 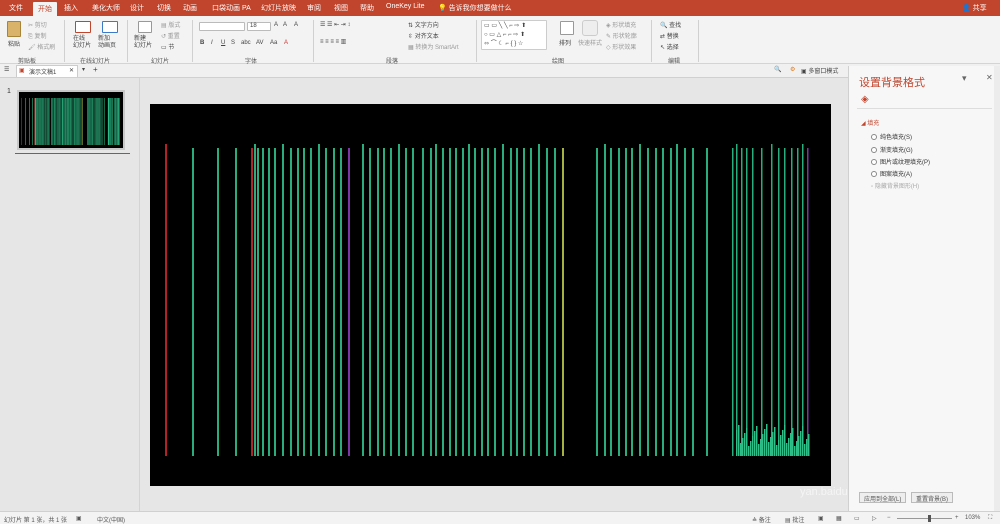 I want to click on tab-animations: 动画, so click(x=190, y=8).